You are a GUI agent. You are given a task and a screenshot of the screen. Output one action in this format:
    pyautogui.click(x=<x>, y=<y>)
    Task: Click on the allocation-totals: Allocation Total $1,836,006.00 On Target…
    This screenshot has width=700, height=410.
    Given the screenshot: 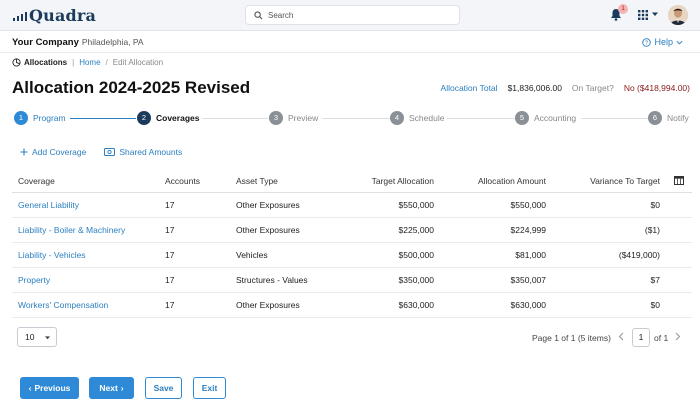 What is the action you would take?
    pyautogui.click(x=565, y=88)
    